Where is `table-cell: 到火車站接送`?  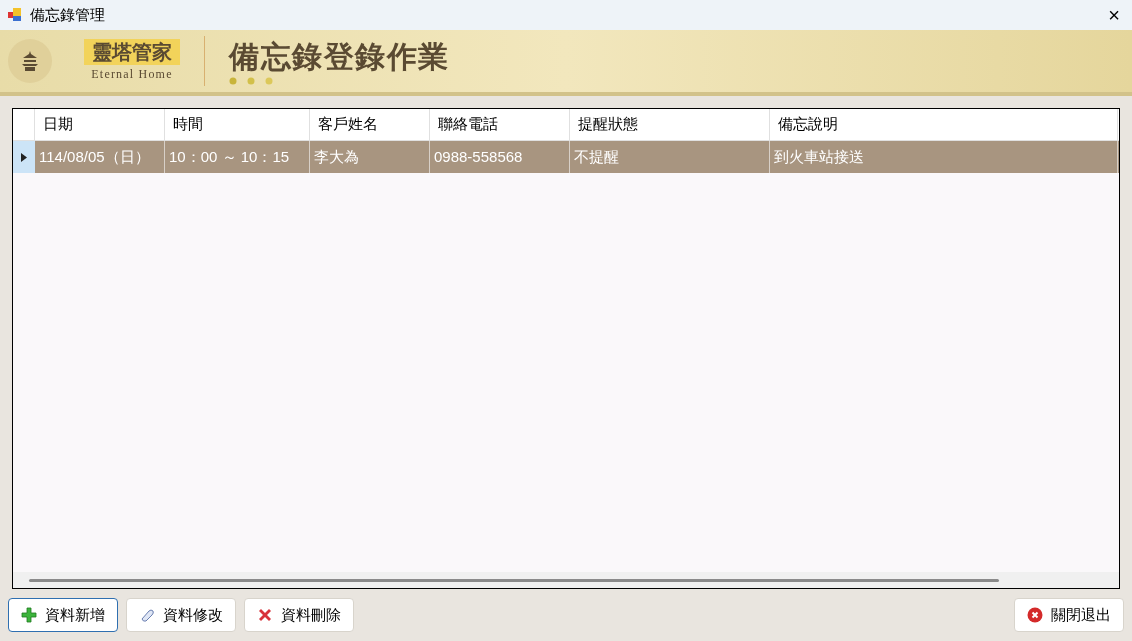
table-cell: 到火車站接送 is located at coordinates (944, 157).